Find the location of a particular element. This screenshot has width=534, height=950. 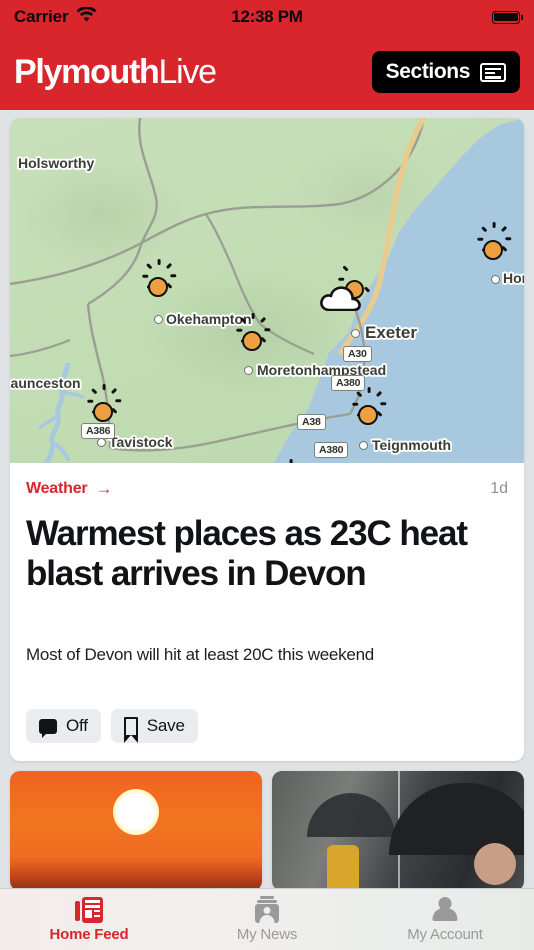

map-weather-sun-teignmouth is located at coordinates (369, 409).